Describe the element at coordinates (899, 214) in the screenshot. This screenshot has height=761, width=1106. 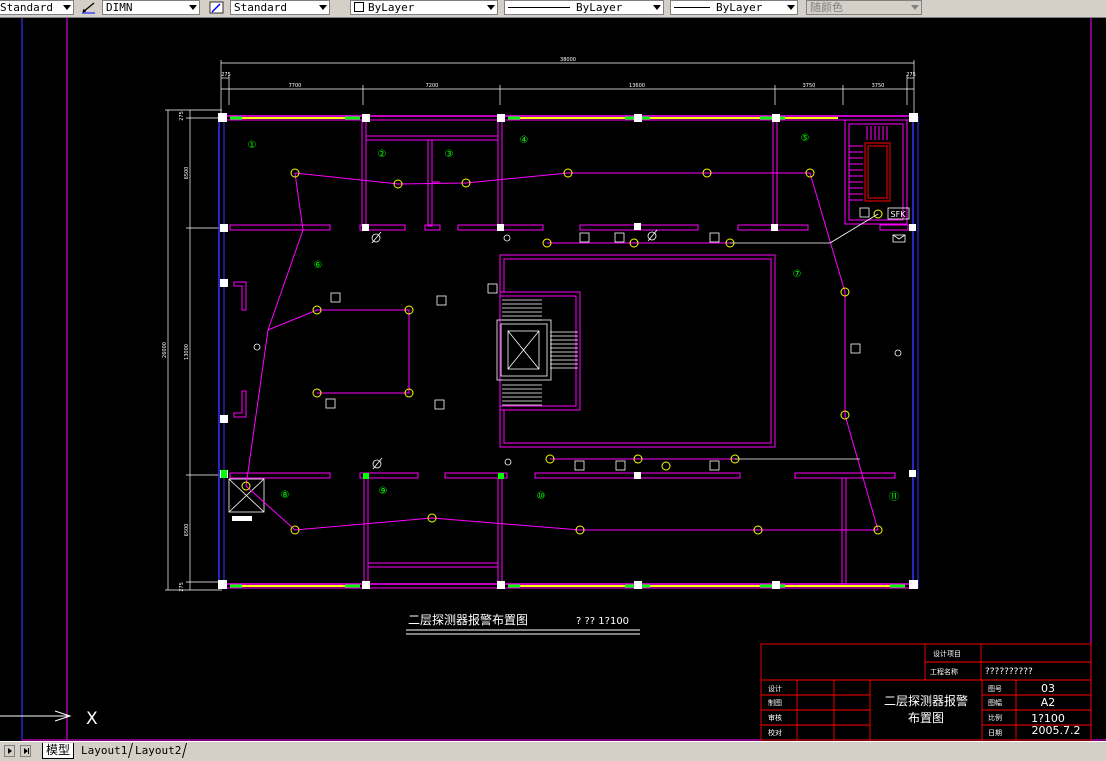
I see `sfk-label: SFK` at that location.